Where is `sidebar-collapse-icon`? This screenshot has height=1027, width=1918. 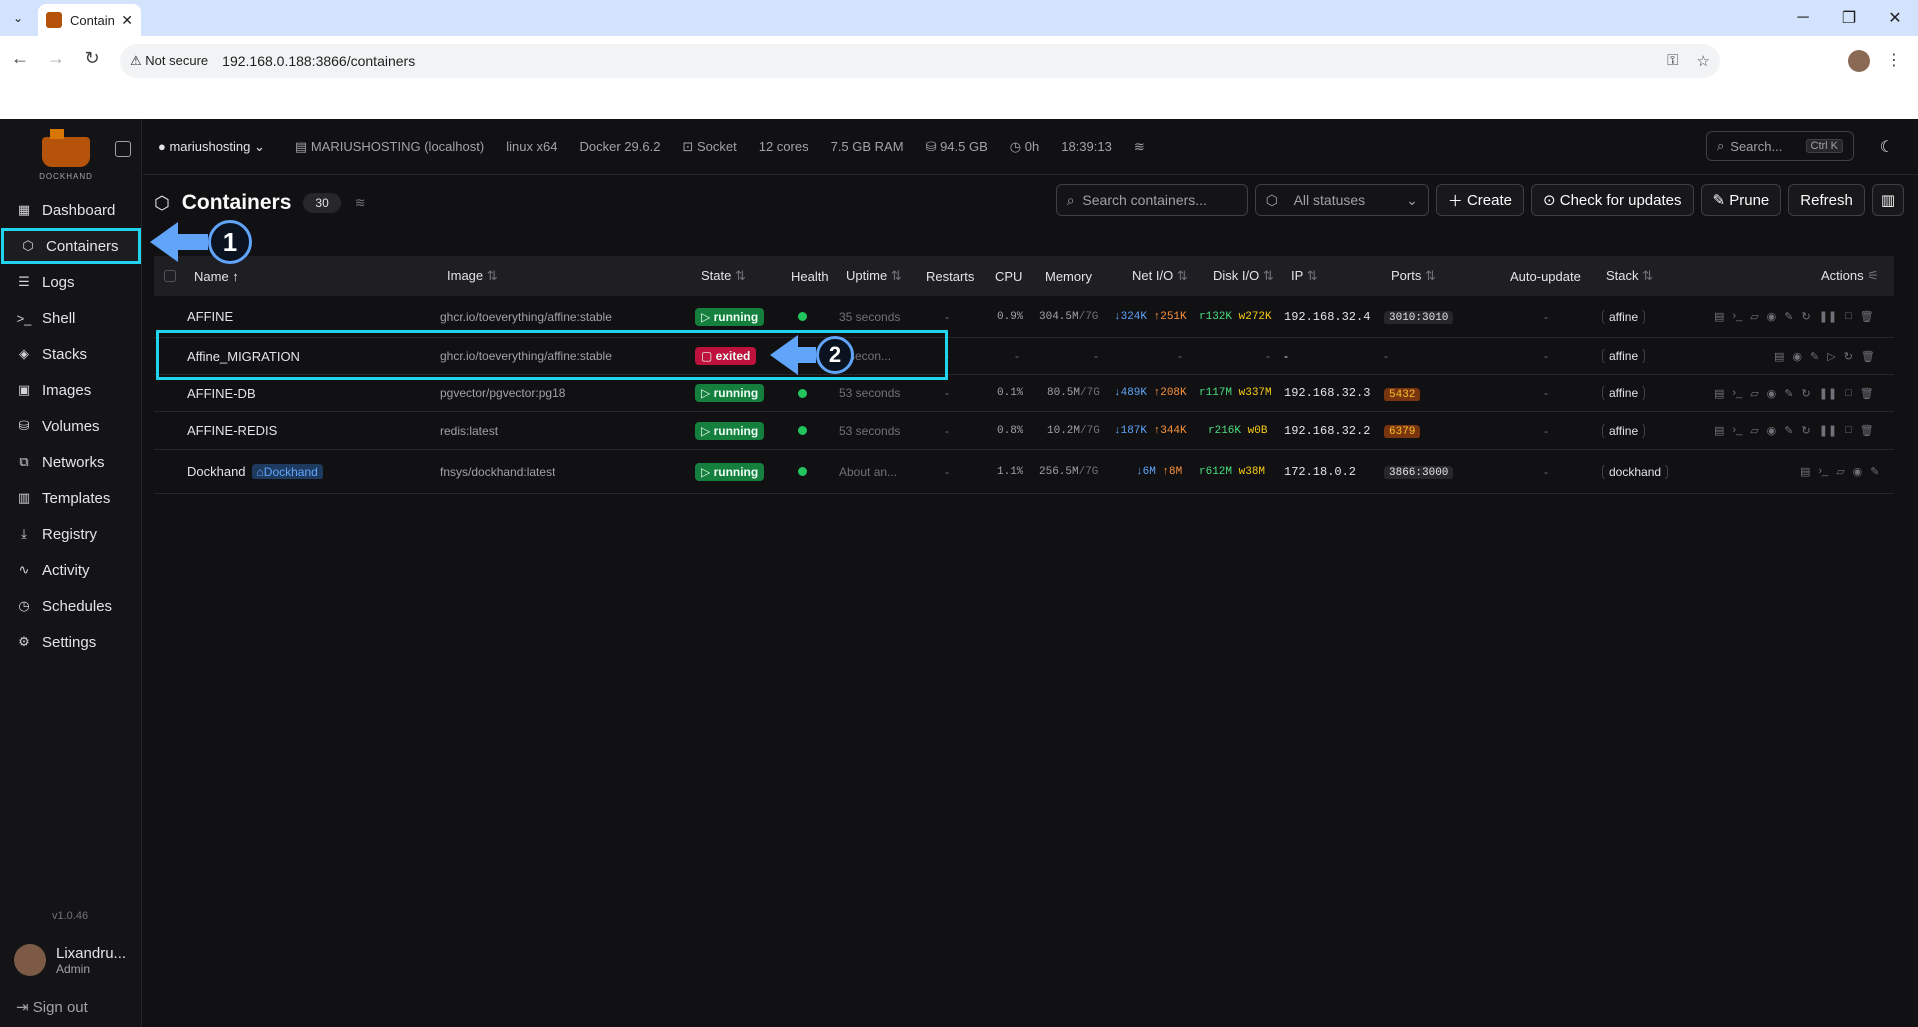
sidebar-collapse-icon is located at coordinates (123, 149).